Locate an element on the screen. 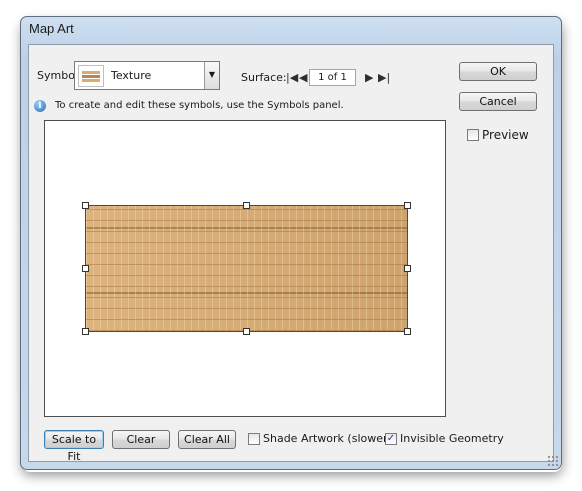  surface-page-field: 1 of 1 is located at coordinates (332, 77).